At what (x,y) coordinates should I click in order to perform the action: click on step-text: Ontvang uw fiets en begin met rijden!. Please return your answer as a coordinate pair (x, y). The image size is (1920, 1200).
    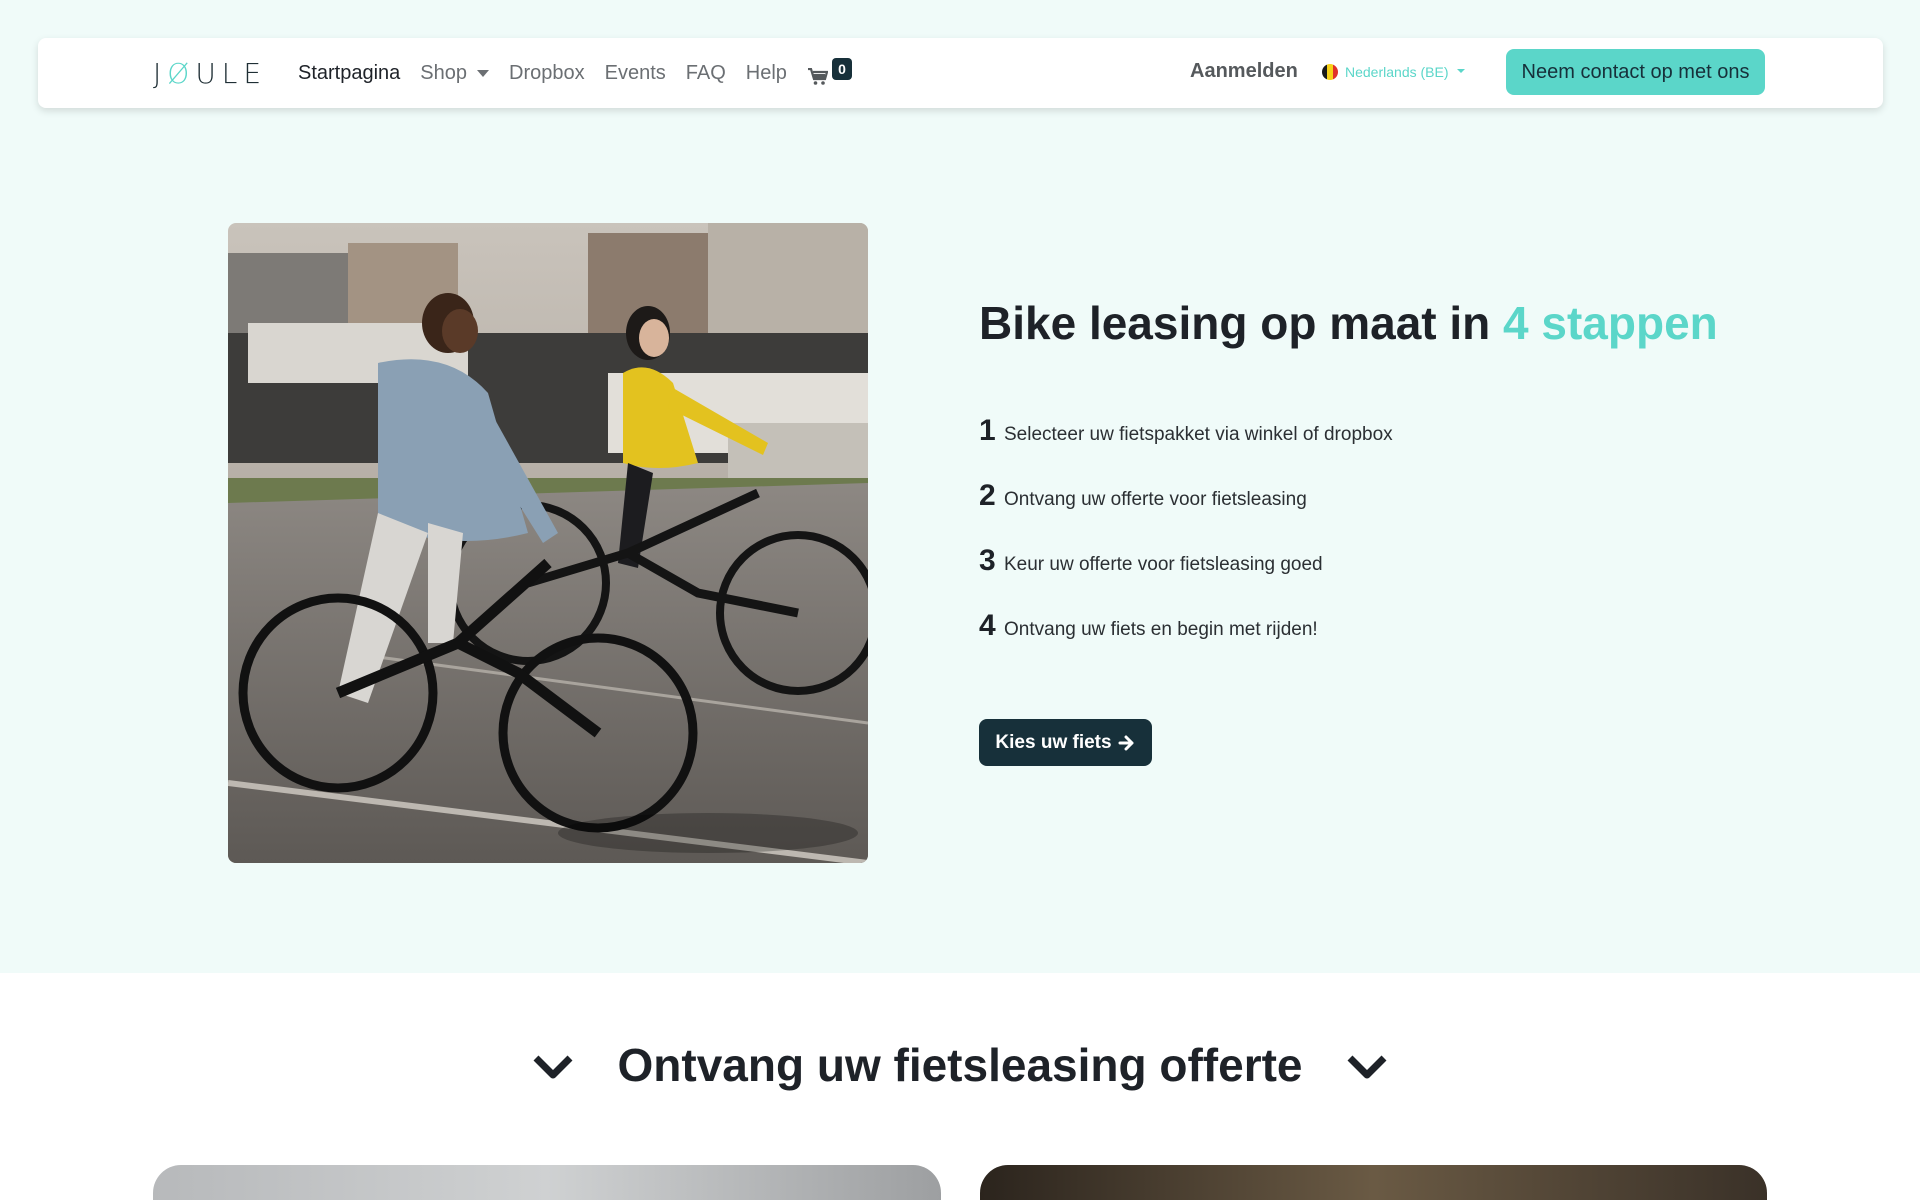
    Looking at the image, I should click on (1161, 629).